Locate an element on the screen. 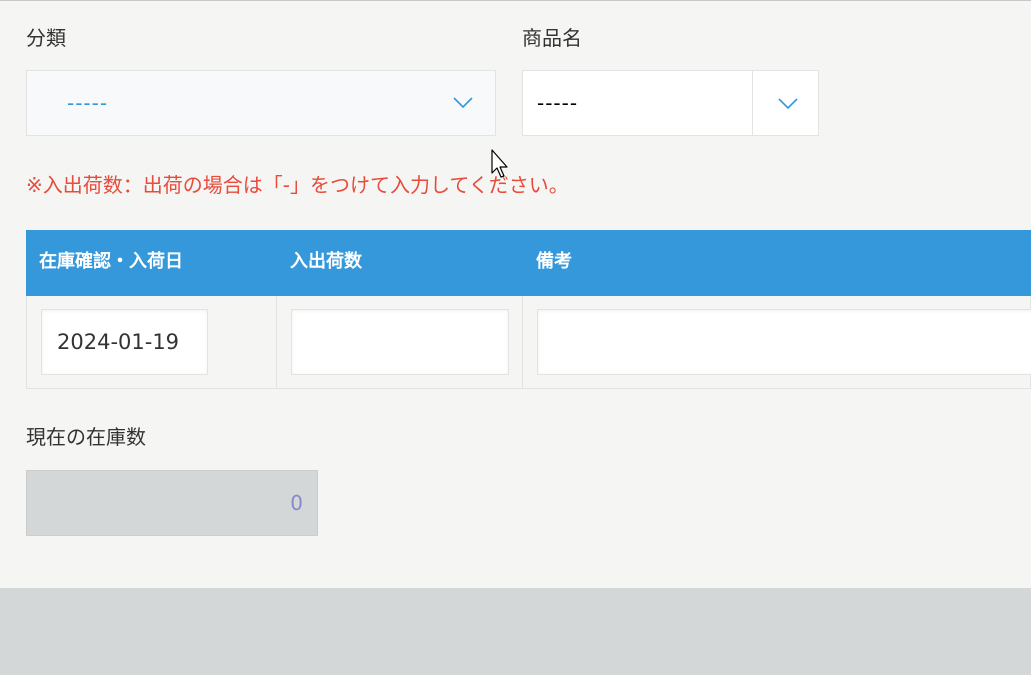  product-select: ----- is located at coordinates (670, 103).